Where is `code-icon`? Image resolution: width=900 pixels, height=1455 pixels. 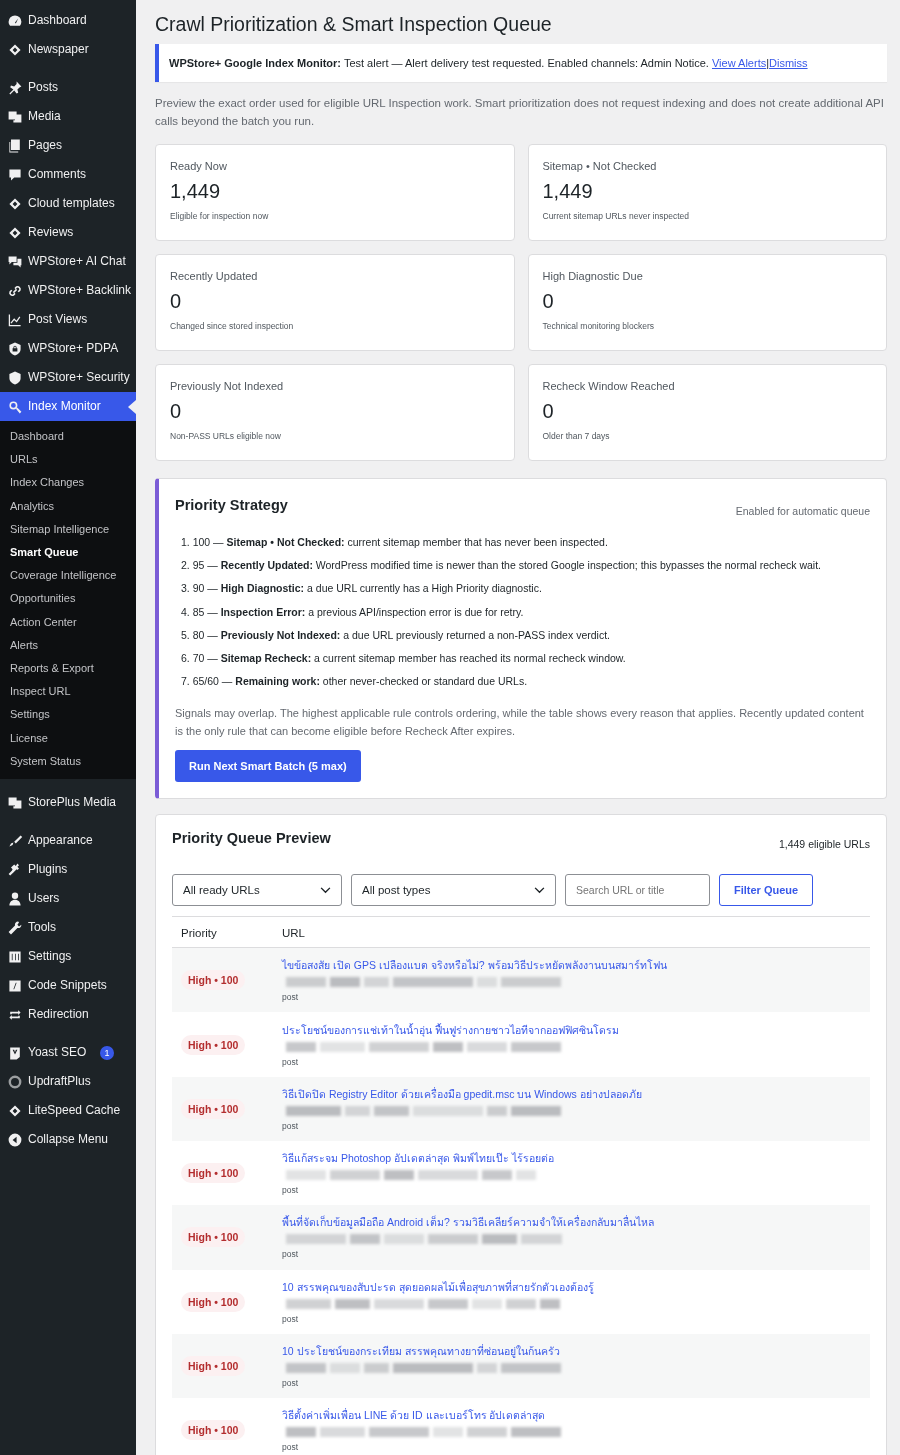
code-icon is located at coordinates (15, 985).